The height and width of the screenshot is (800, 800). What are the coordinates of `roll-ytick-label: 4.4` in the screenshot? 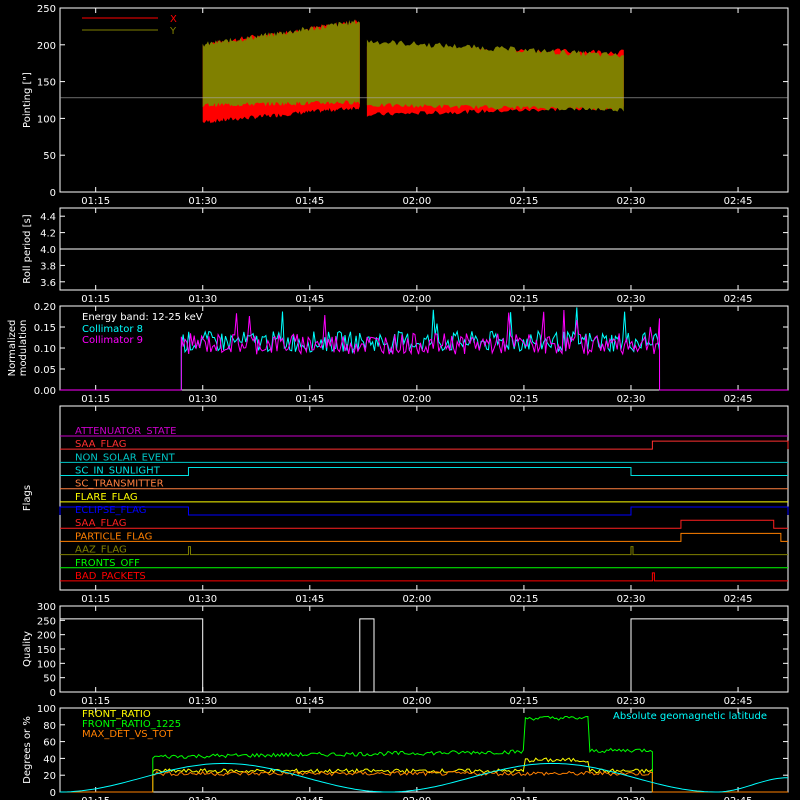 It's located at (48, 217).